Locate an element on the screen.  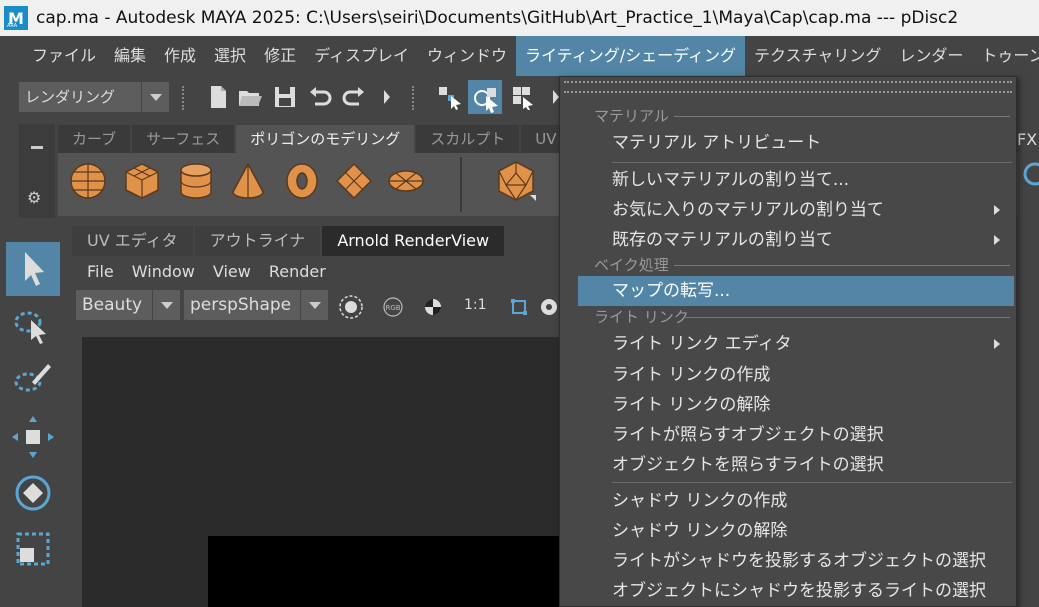
scale-tool is located at coordinates (33, 549).